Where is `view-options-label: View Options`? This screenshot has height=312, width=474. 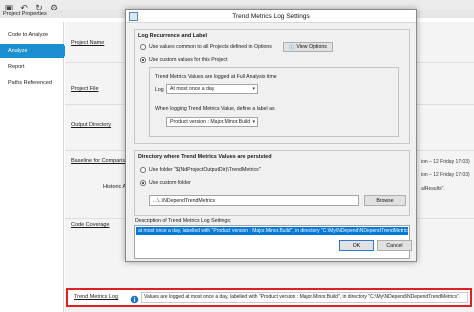 view-options-label: View Options is located at coordinates (311, 47).